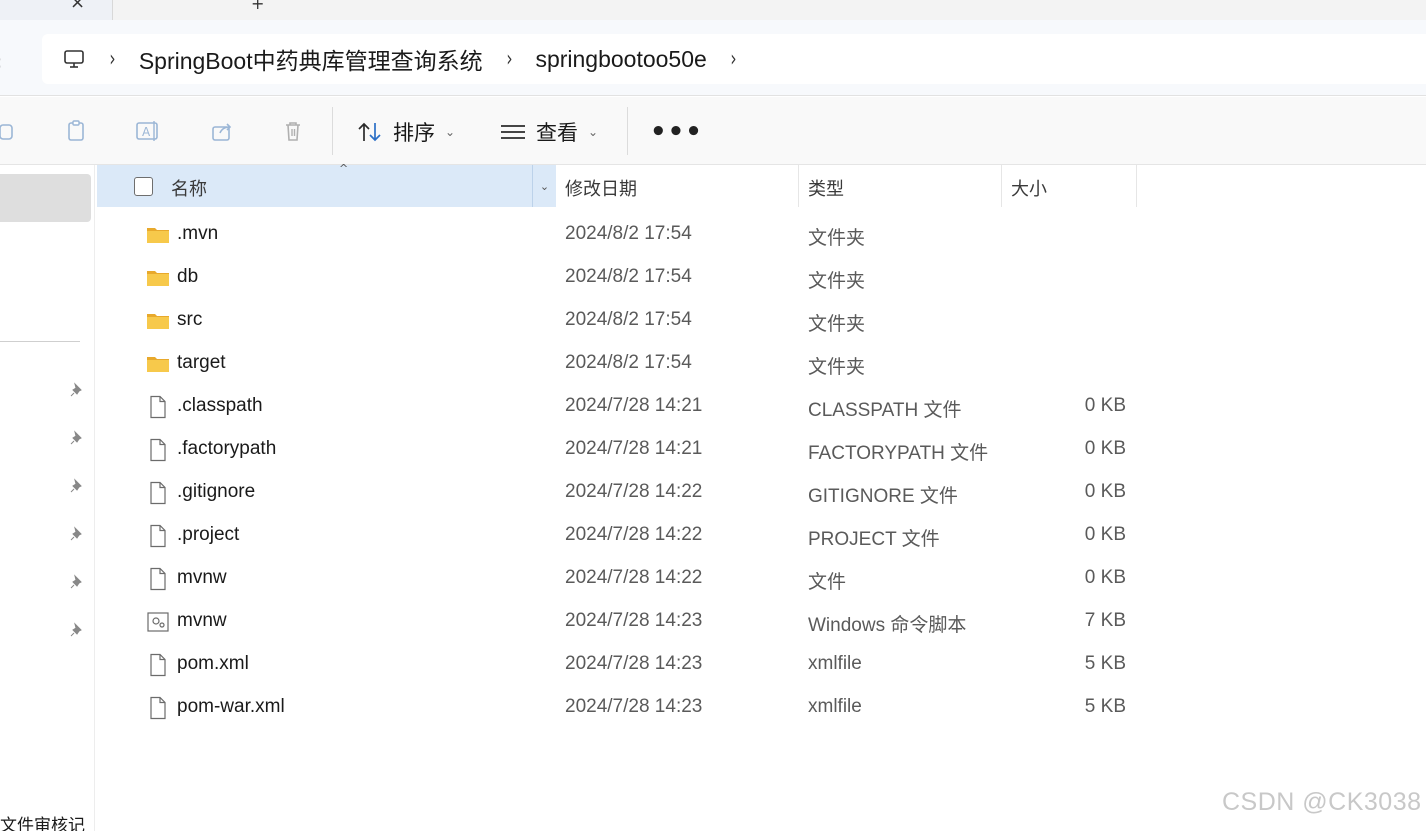 The width and height of the screenshot is (1426, 831). What do you see at coordinates (344, 168) in the screenshot?
I see `sort-ascending-icon: ^` at bounding box center [344, 168].